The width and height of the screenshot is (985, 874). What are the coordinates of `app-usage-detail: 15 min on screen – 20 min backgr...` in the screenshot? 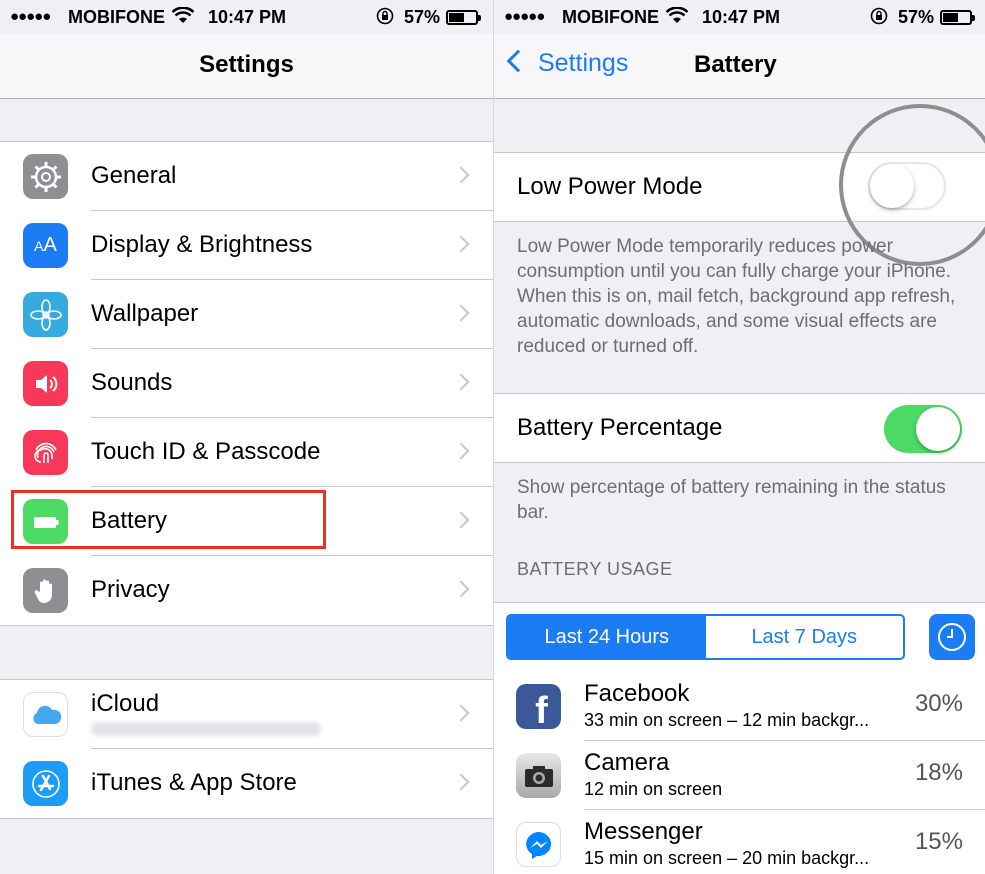 It's located at (727, 858).